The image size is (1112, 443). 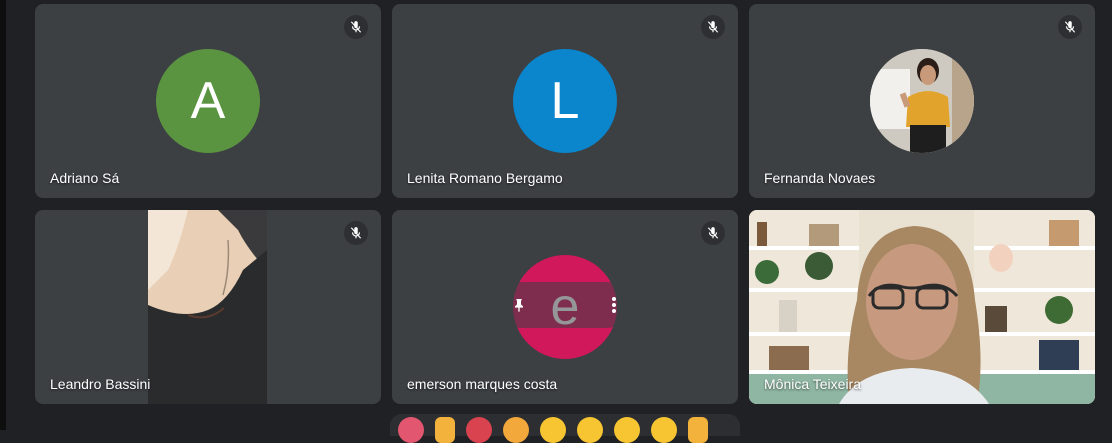 What do you see at coordinates (485, 178) in the screenshot?
I see `participant-name: Lenita Romano Bergamo` at bounding box center [485, 178].